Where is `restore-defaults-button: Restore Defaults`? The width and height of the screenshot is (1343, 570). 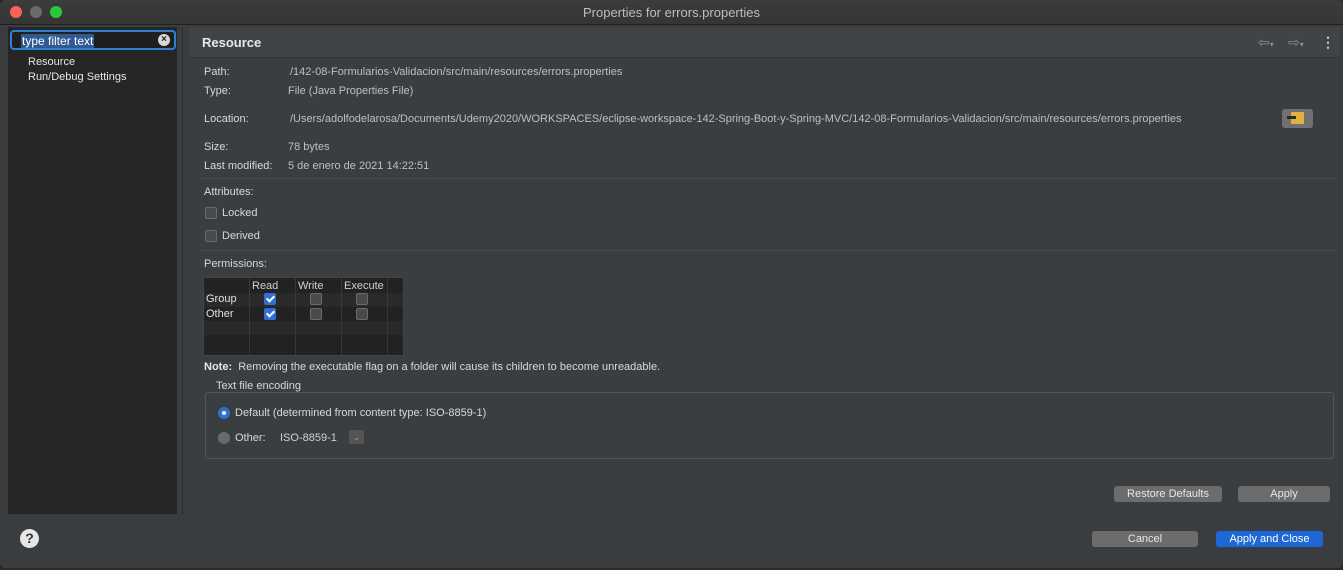 restore-defaults-button: Restore Defaults is located at coordinates (1168, 494).